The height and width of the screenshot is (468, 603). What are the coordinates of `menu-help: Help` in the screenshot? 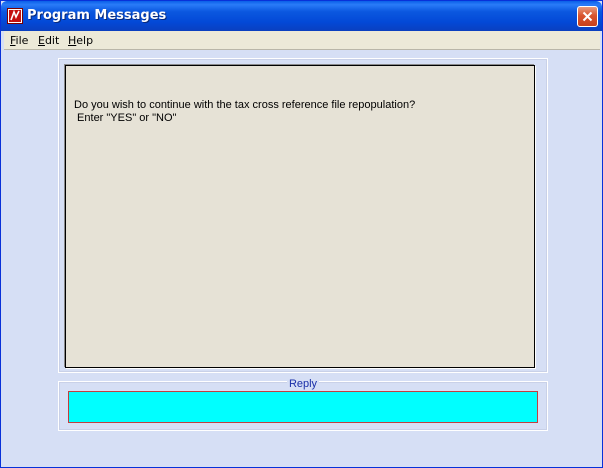 It's located at (80, 40).